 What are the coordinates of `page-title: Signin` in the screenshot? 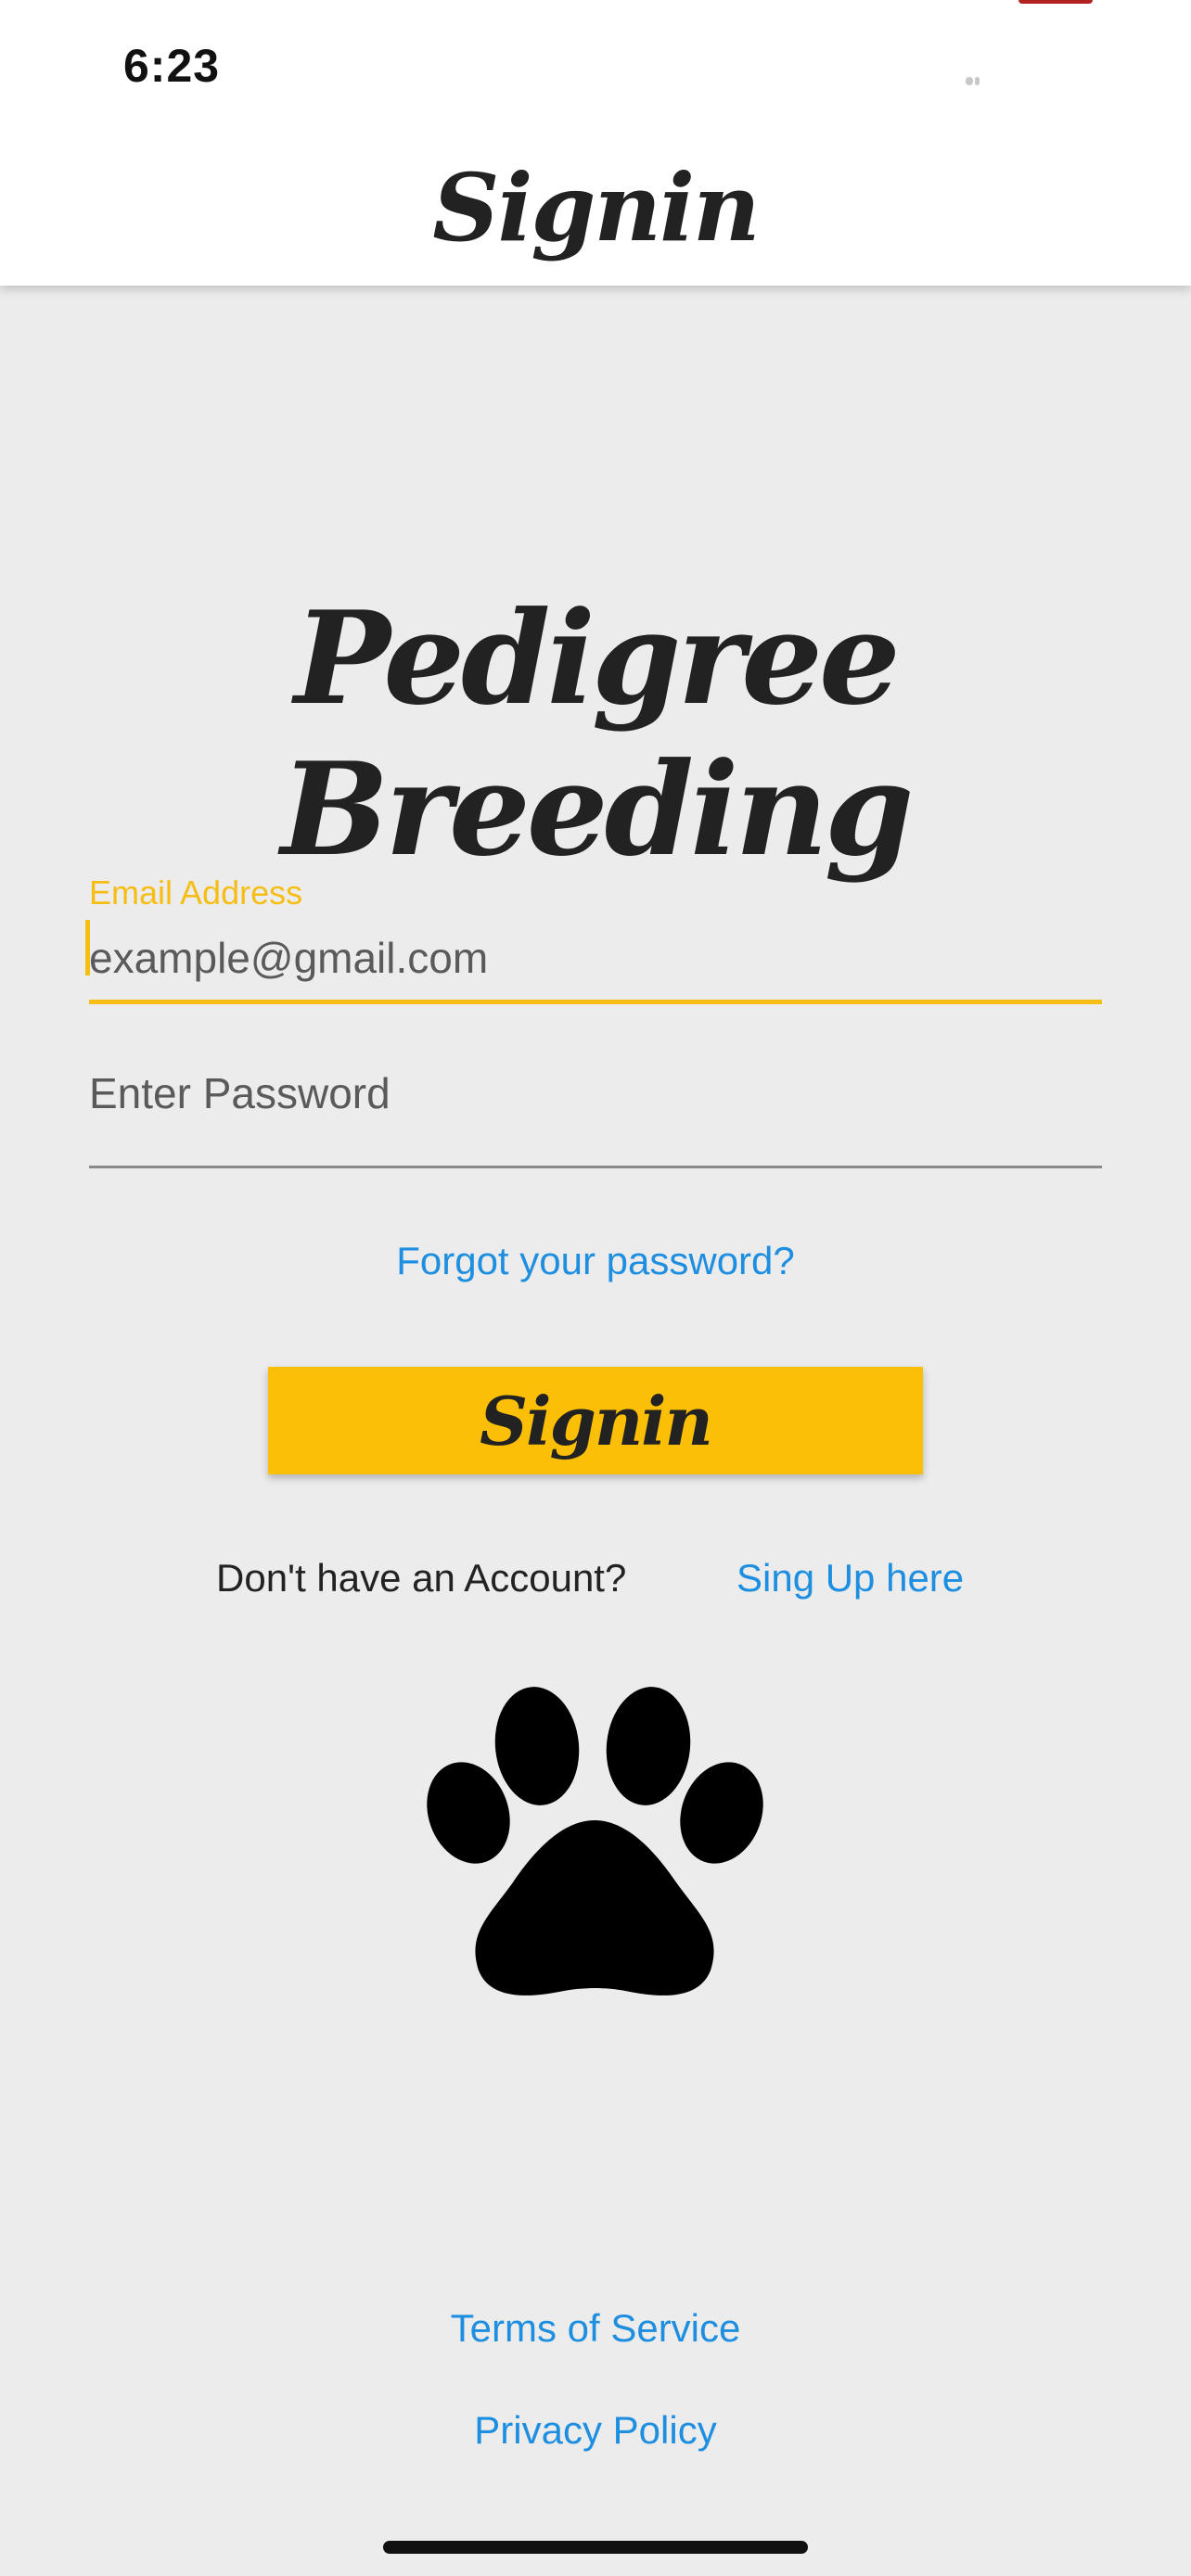 It's located at (597, 207).